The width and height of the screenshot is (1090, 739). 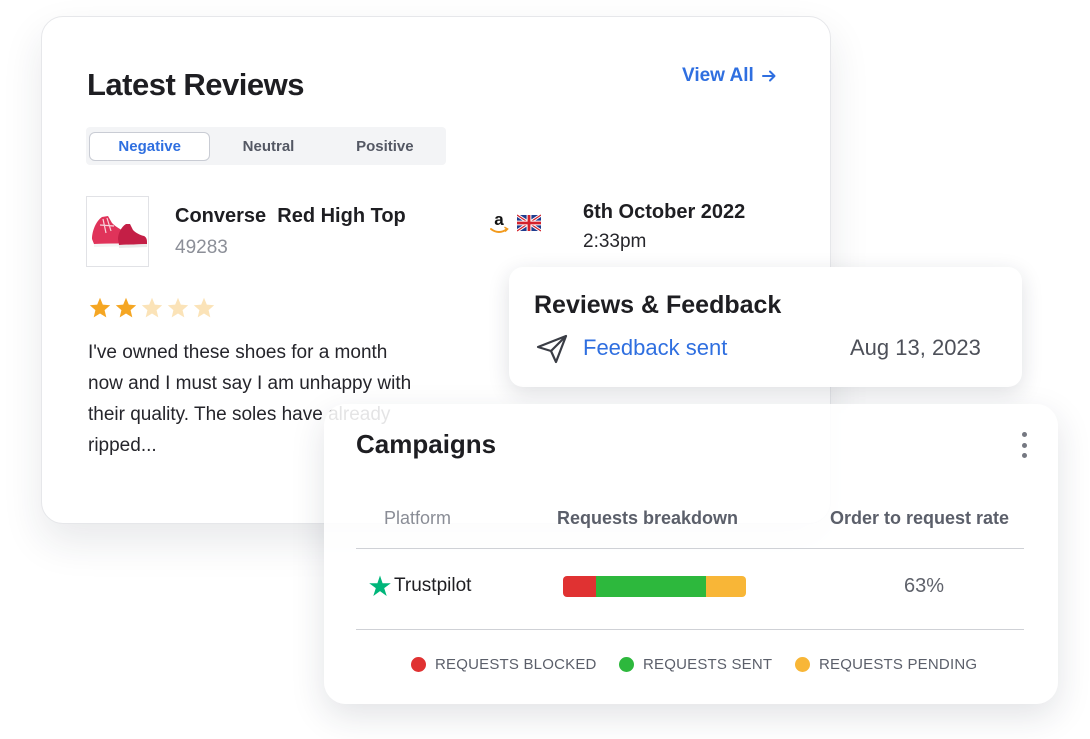 What do you see at coordinates (898, 664) in the screenshot?
I see `legend-label: REQUESTS PENDING` at bounding box center [898, 664].